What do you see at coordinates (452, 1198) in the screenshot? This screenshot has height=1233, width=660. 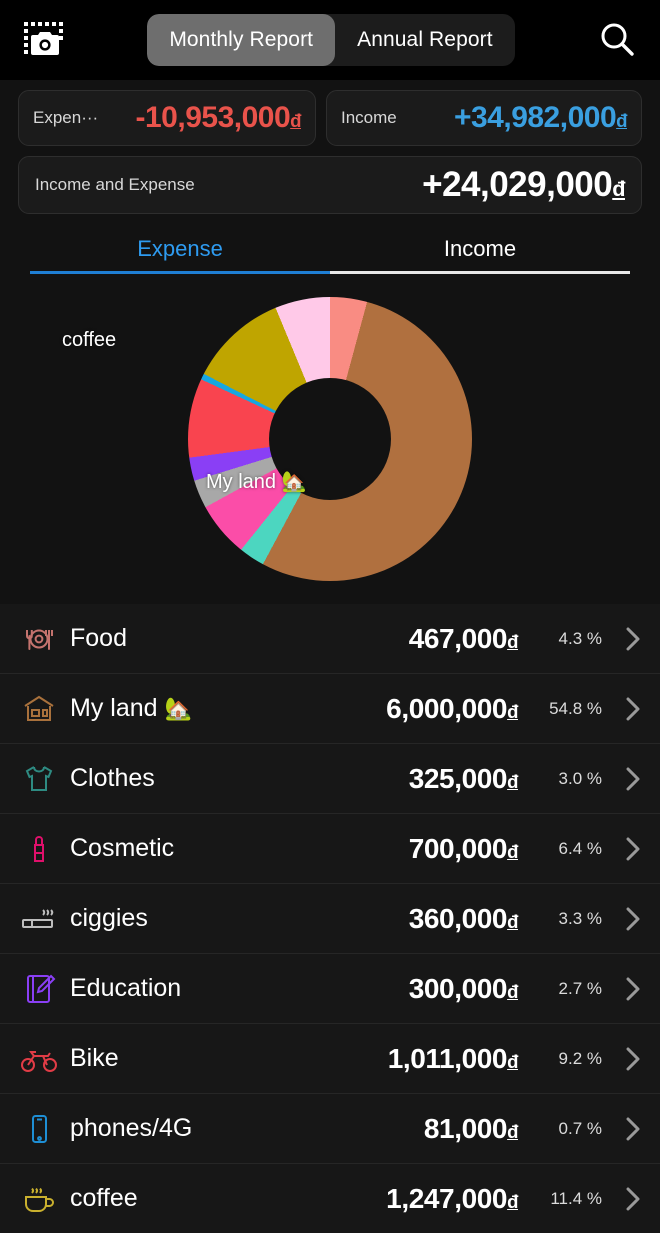 I see `list-item-amount: 1,247,000đ` at bounding box center [452, 1198].